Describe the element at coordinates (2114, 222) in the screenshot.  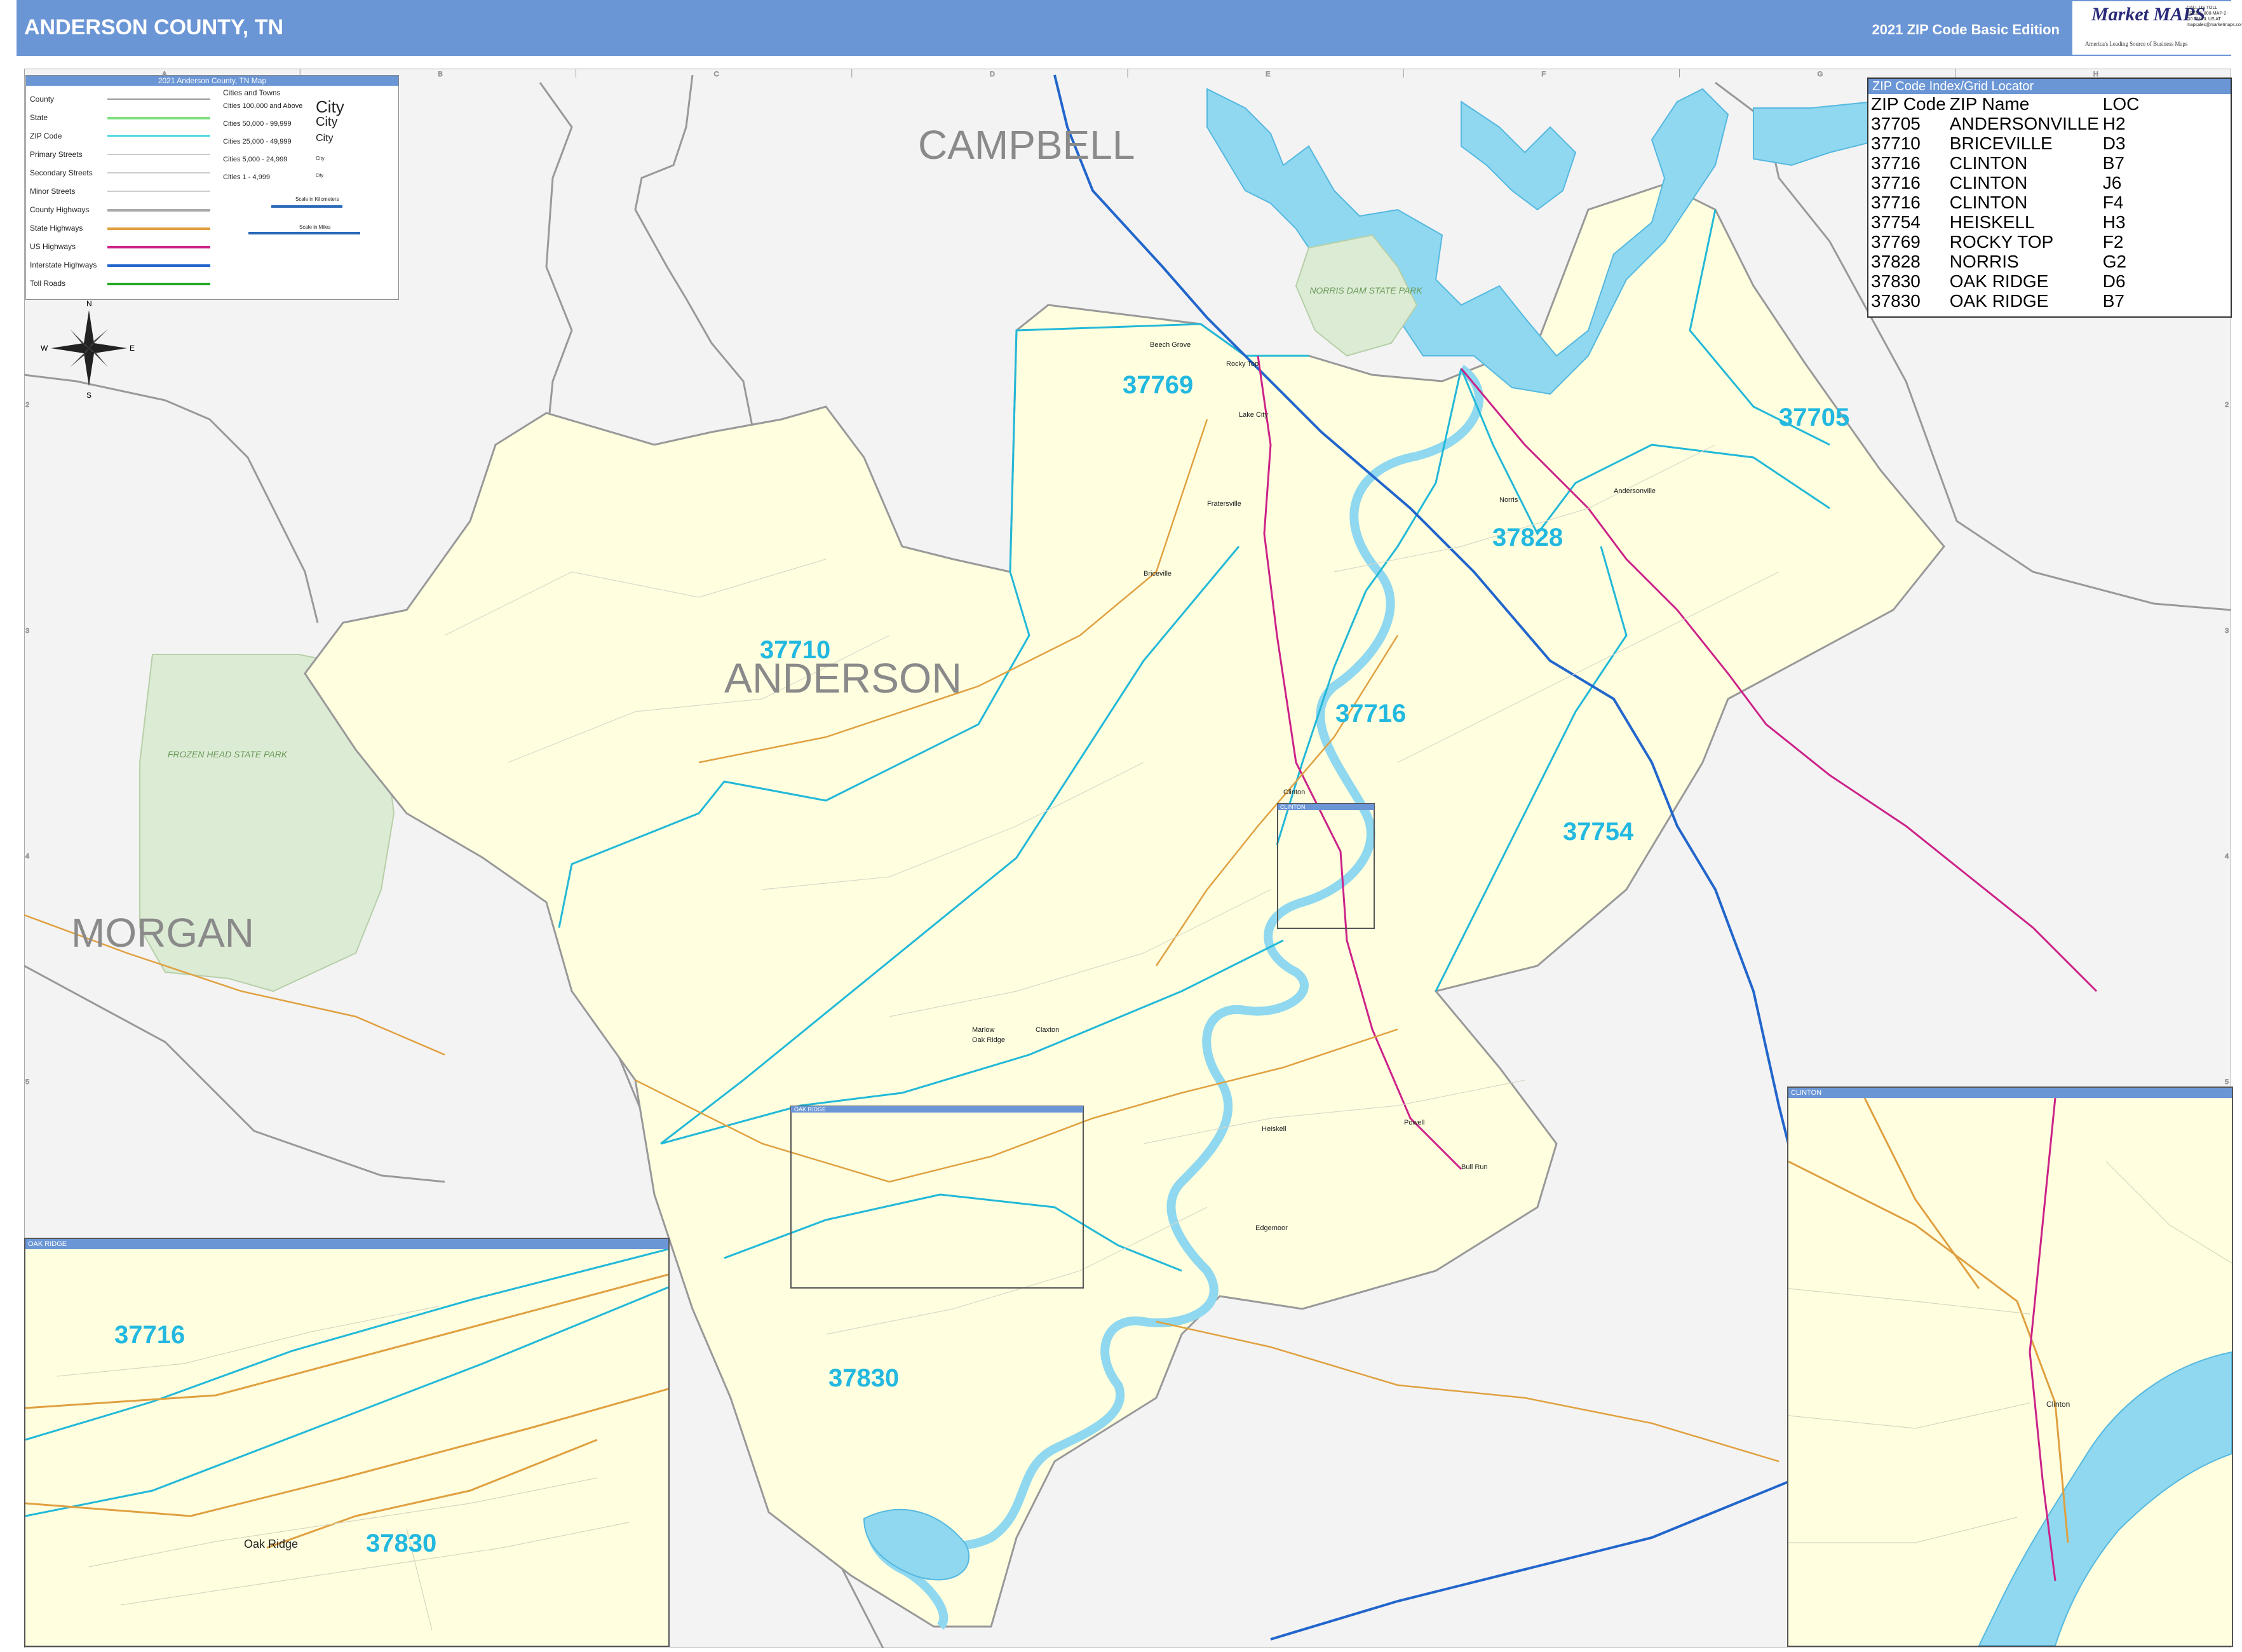
I see `zip-index-cell: H3` at that location.